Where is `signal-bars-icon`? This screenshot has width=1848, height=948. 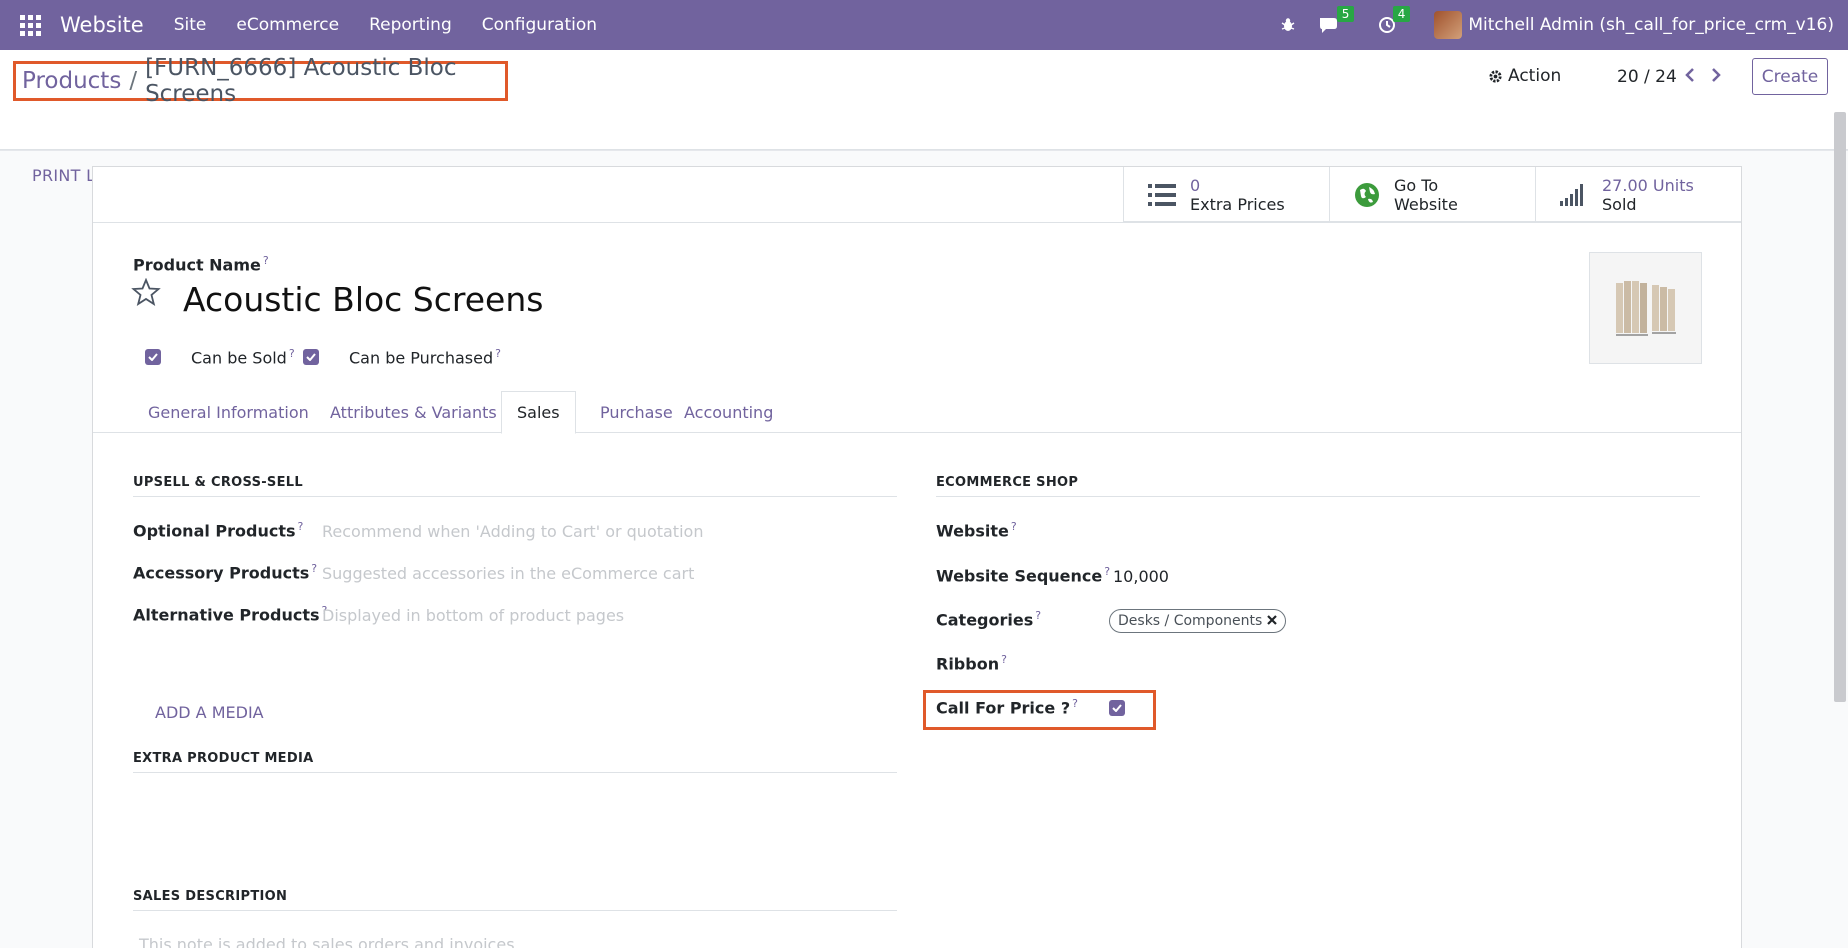
signal-bars-icon is located at coordinates (1571, 194).